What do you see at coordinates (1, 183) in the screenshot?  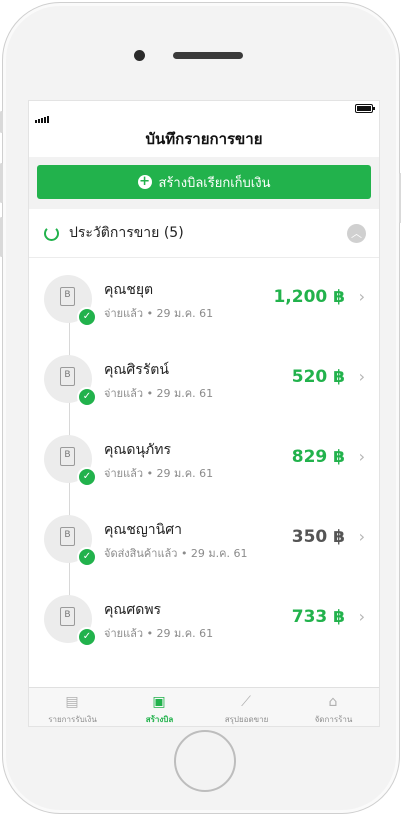 I see `volume-up-button` at bounding box center [1, 183].